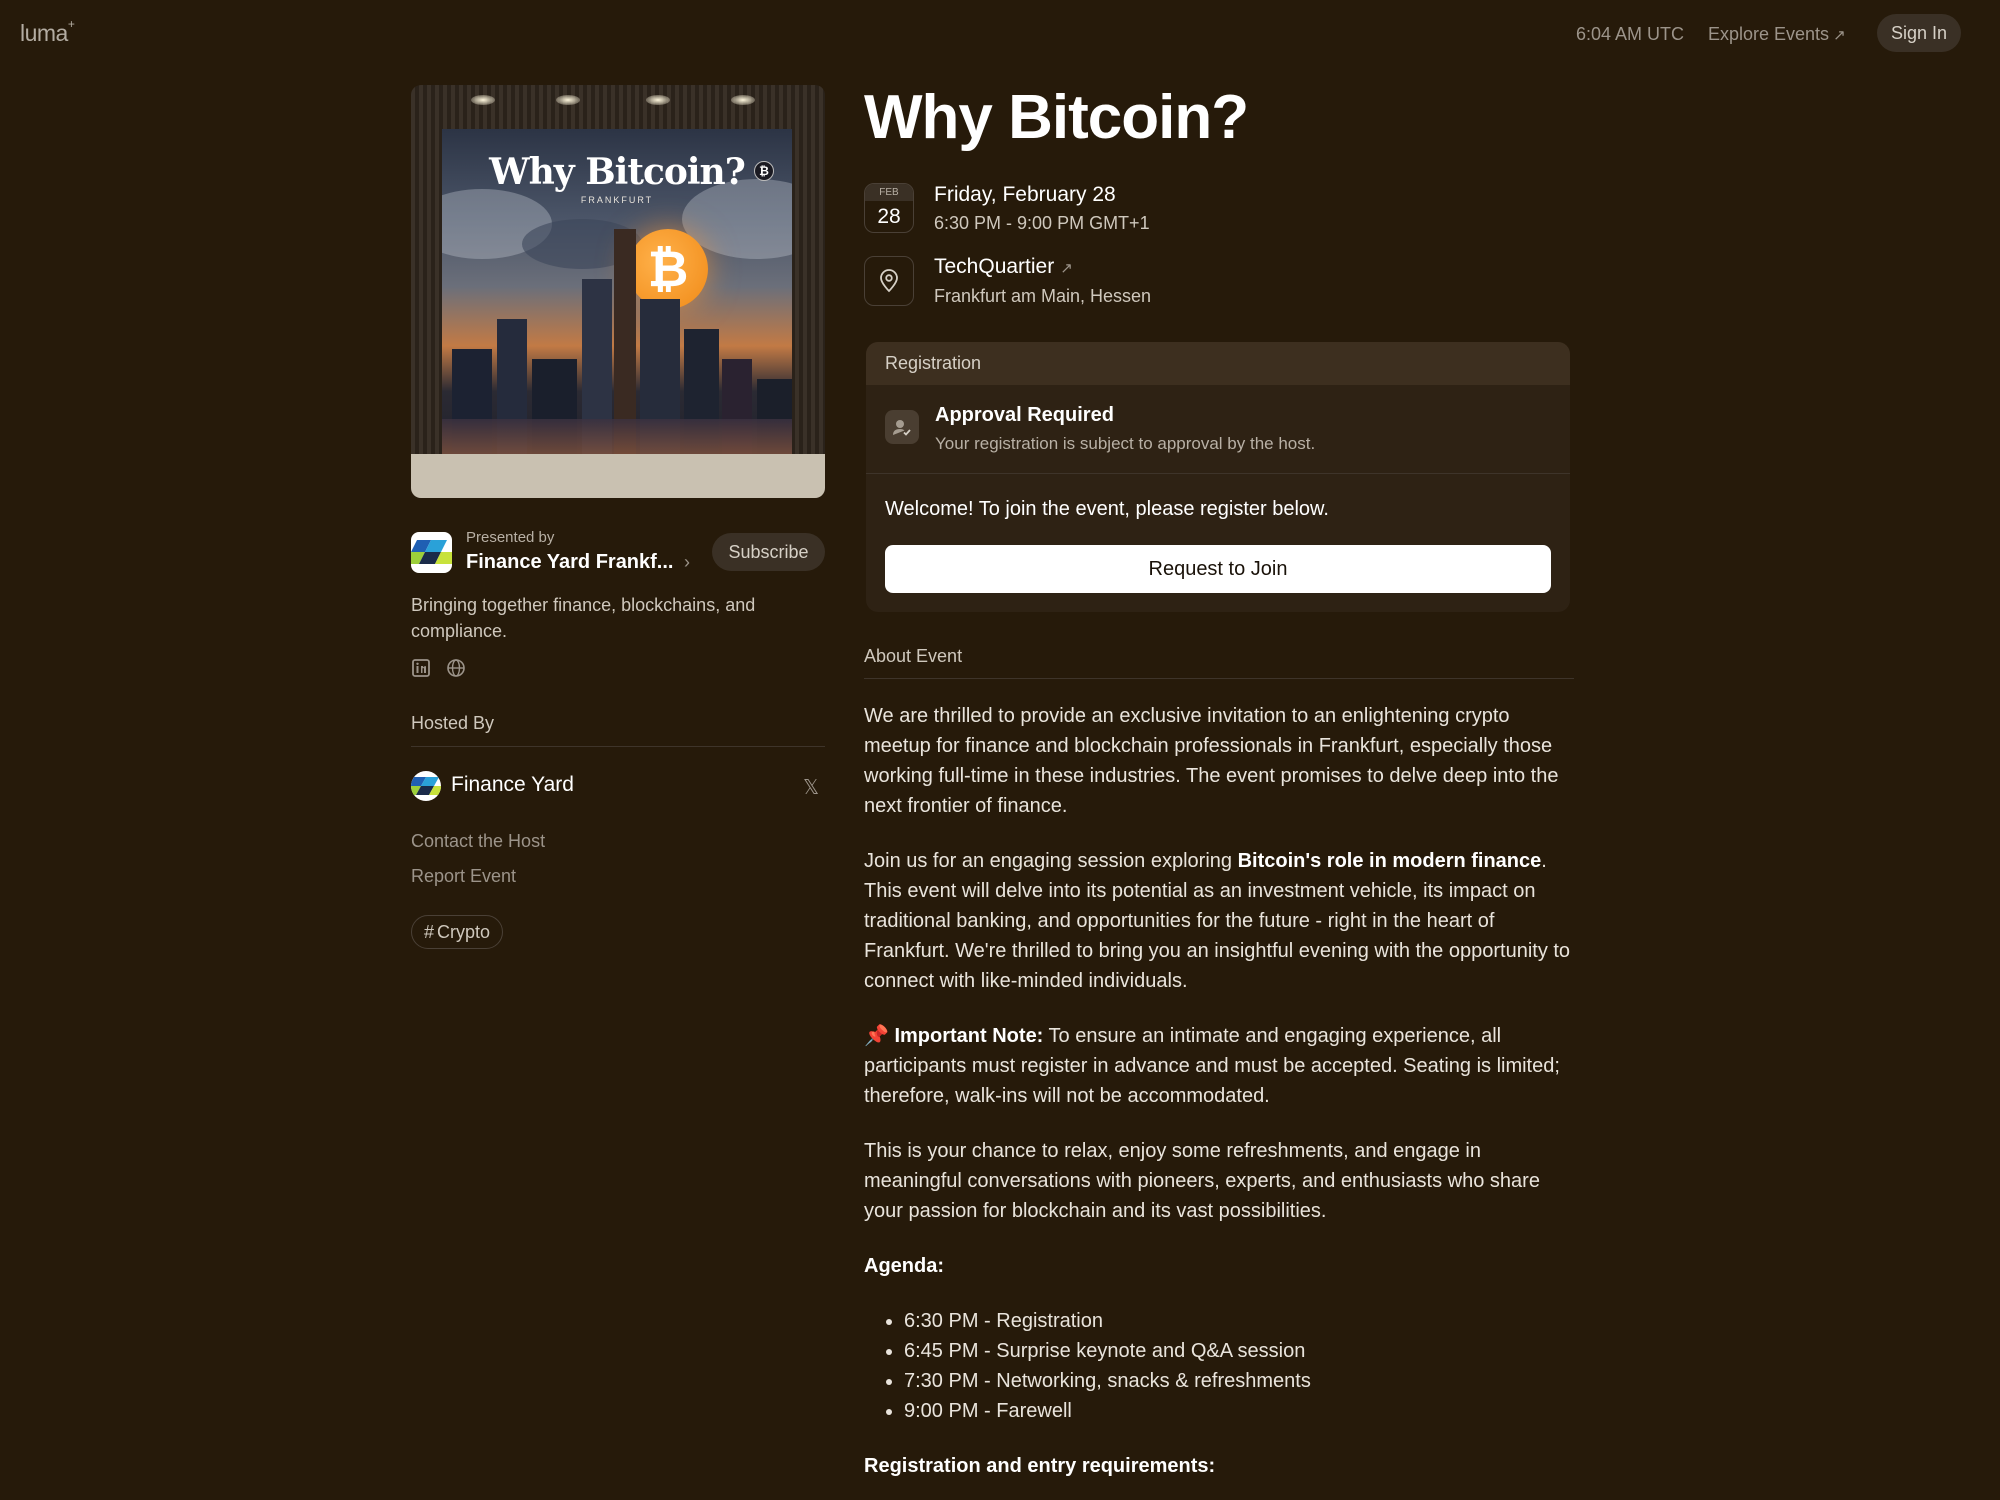  Describe the element at coordinates (1056, 117) in the screenshot. I see `event-title: Why Bitcoin?` at that location.